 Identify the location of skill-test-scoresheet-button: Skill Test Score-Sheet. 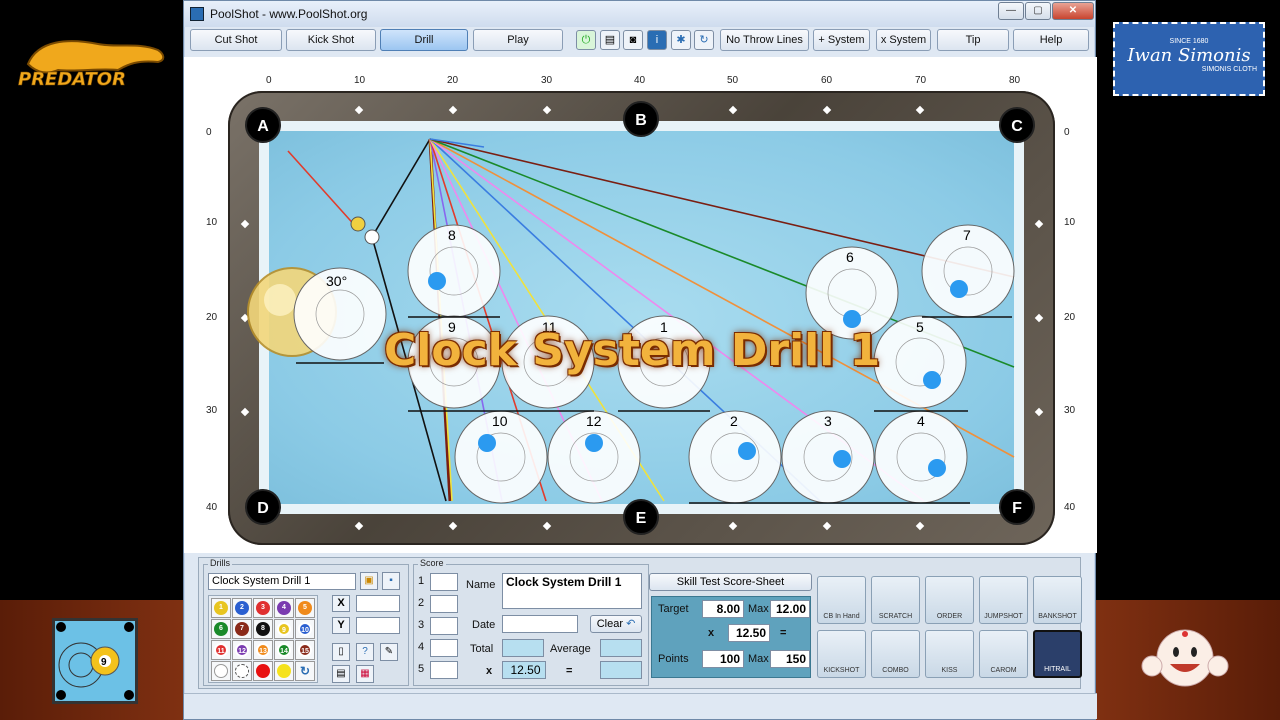
(730, 582).